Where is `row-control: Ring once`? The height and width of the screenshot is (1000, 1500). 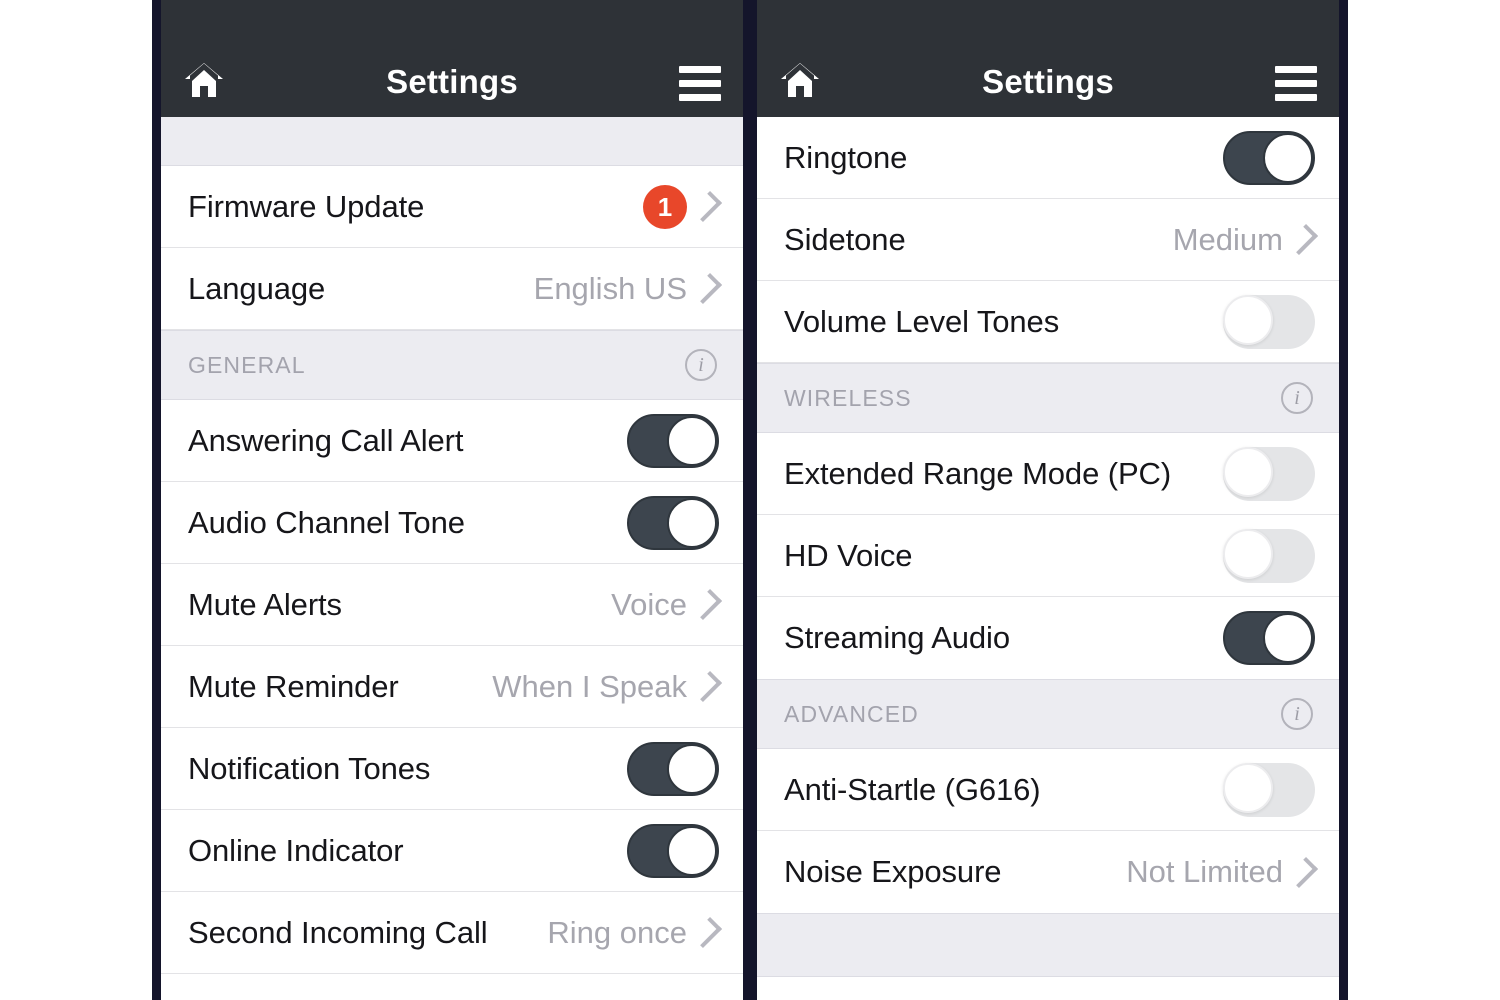
row-control: Ring once is located at coordinates (635, 932).